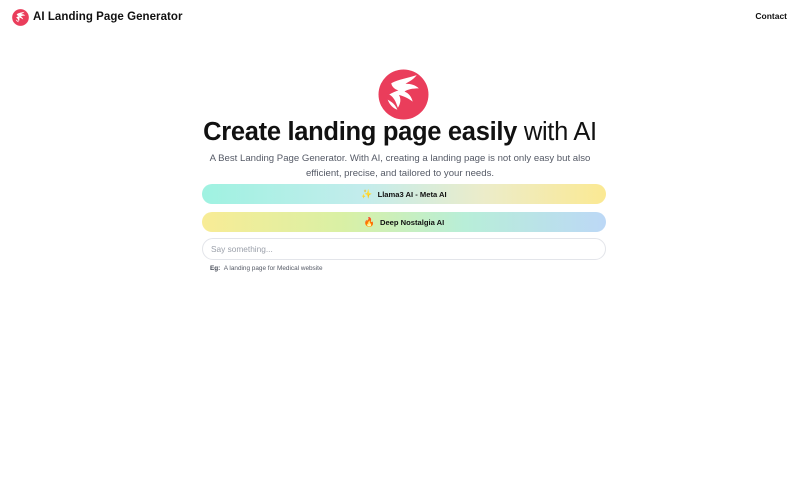  Describe the element at coordinates (215, 268) in the screenshot. I see `example-label: Eg:` at that location.